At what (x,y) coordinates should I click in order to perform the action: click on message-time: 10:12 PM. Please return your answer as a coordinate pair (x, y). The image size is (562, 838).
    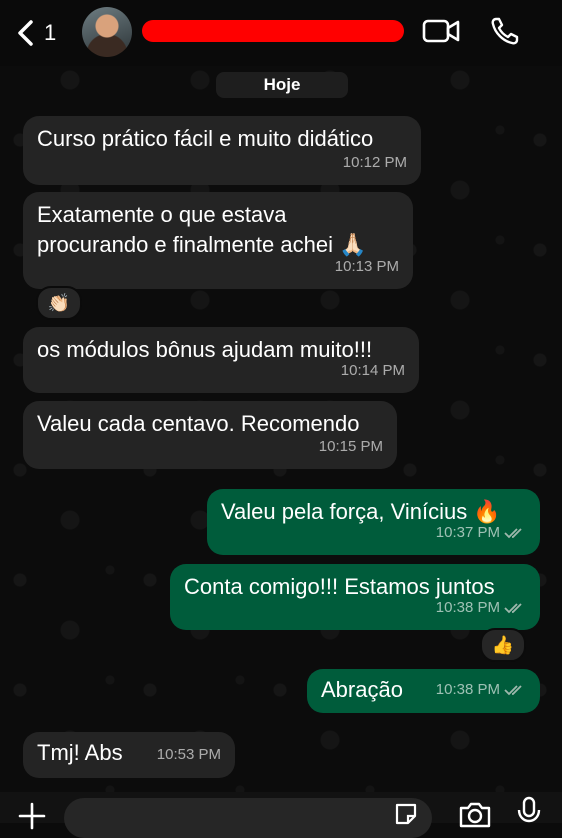
    Looking at the image, I should click on (374, 162).